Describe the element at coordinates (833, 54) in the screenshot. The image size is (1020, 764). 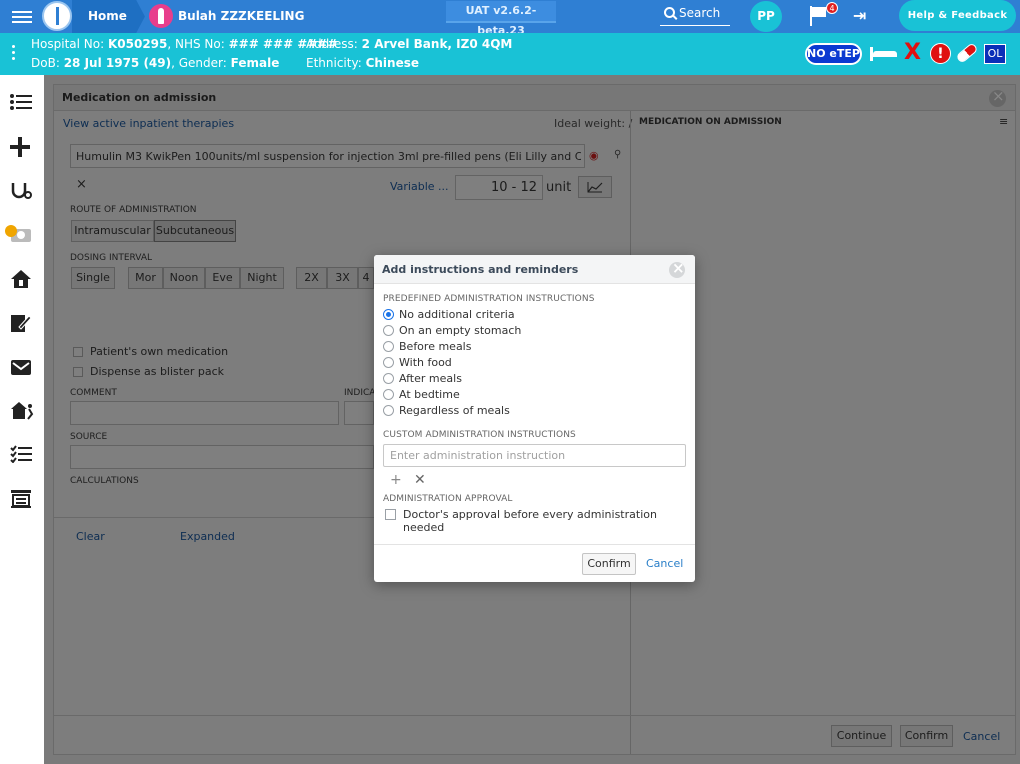
I see `no-etep-badge: NO eTEP` at that location.